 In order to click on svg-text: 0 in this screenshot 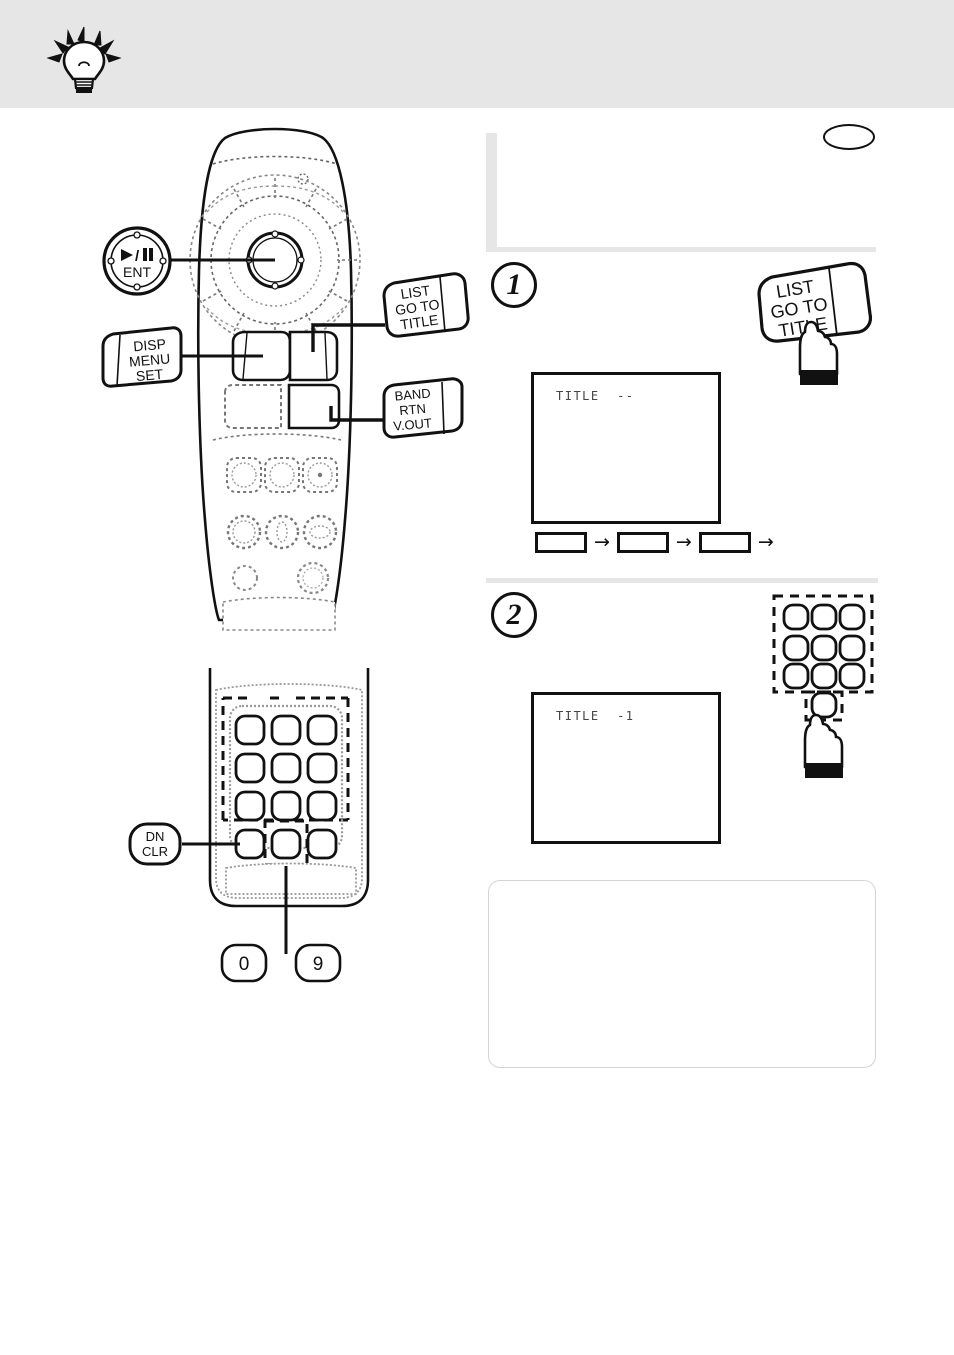, I will do `click(244, 964)`.